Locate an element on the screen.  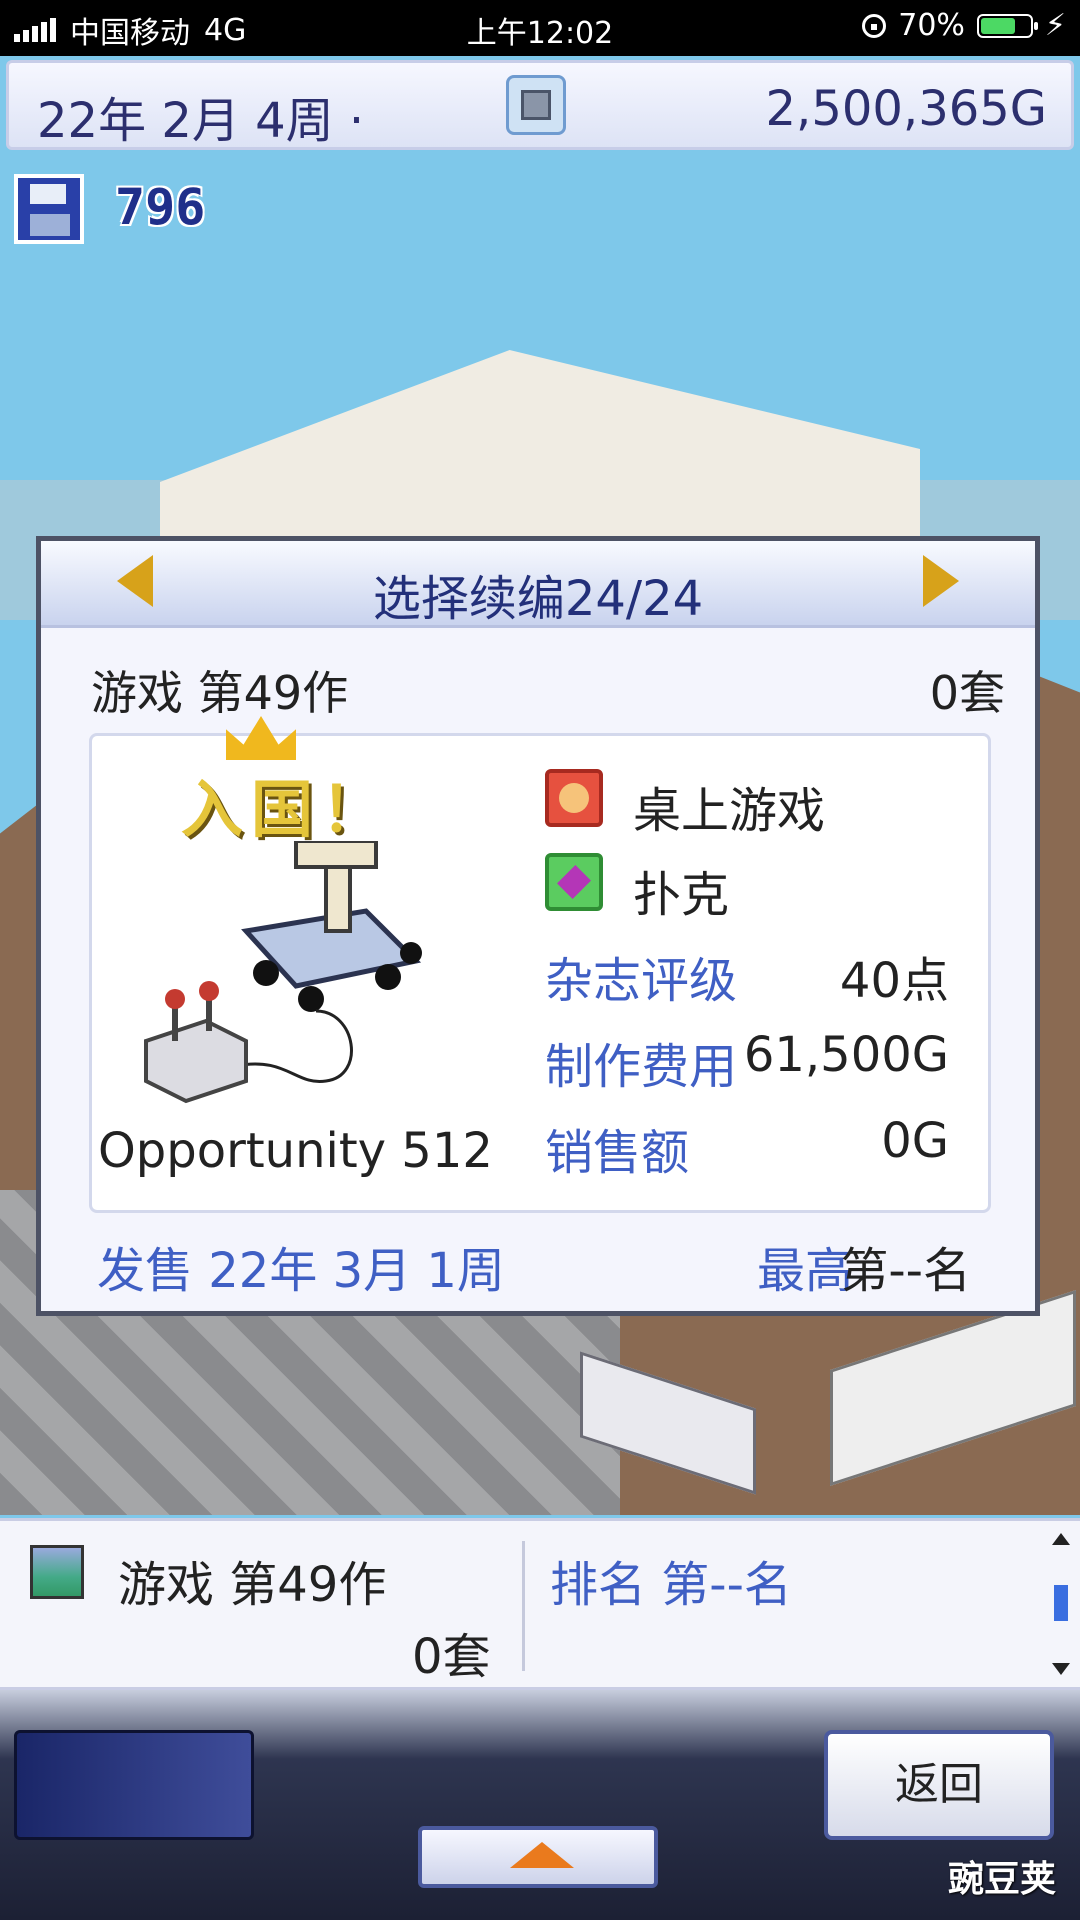
best-rank-value: 第--名 is located at coordinates (905, 1271).